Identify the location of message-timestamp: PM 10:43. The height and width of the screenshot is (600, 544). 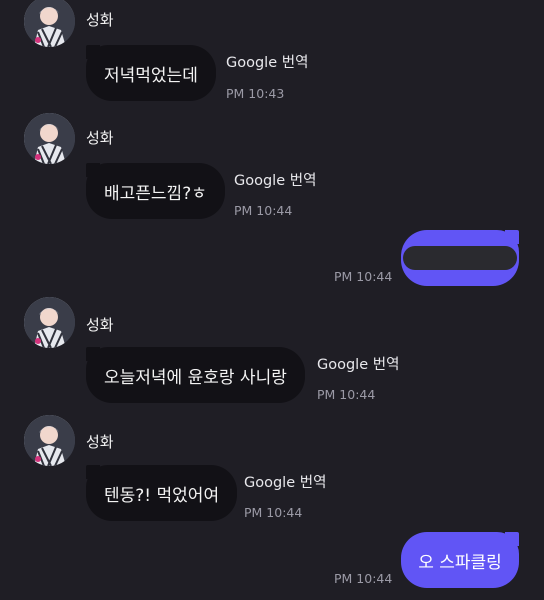
(255, 93).